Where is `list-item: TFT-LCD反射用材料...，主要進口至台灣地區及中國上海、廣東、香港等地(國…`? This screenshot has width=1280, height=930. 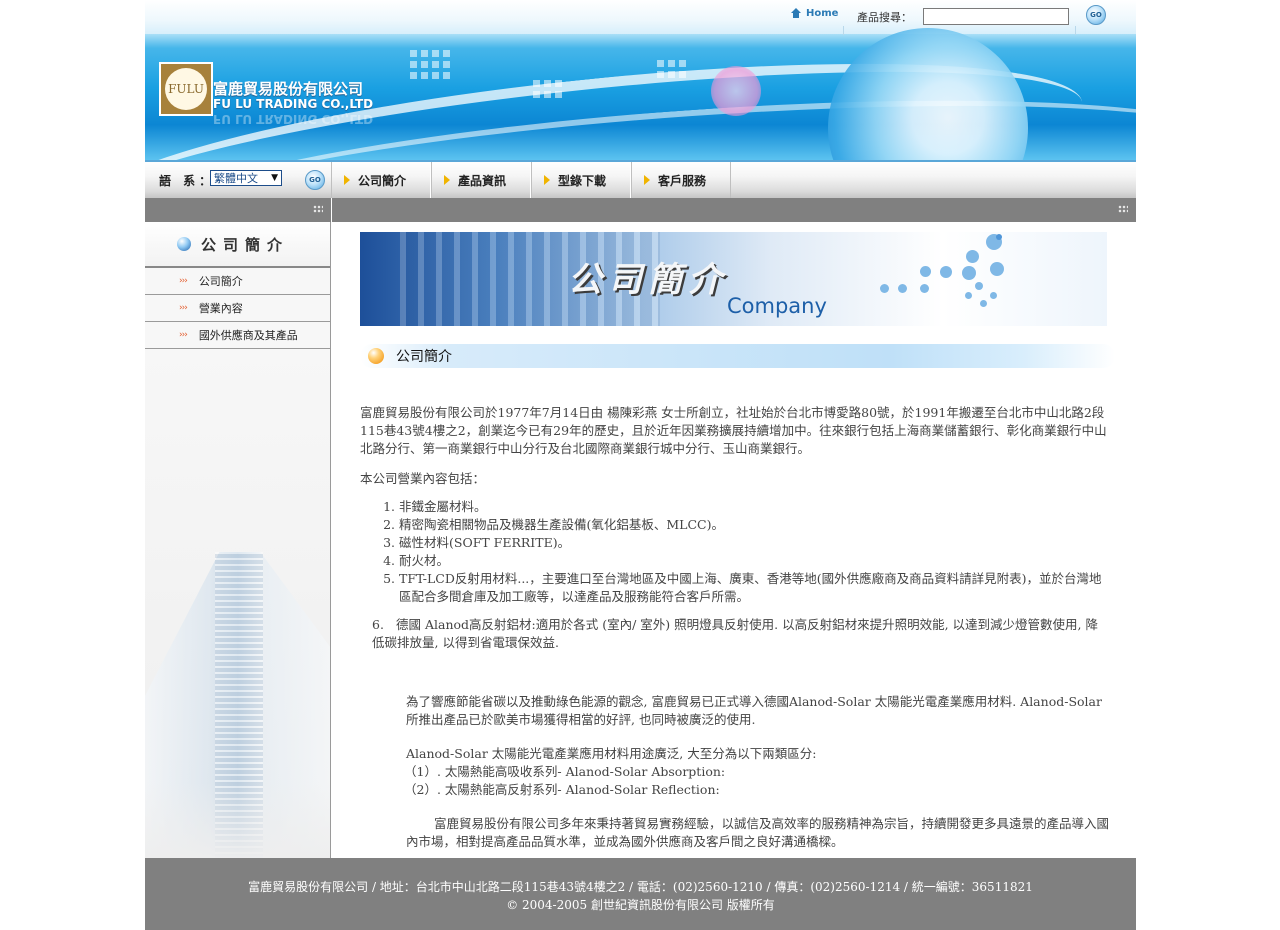
list-item: TFT-LCD反射用材料...，主要進口至台灣地區及中國上海、廣東、香港等地(國… is located at coordinates (754, 588).